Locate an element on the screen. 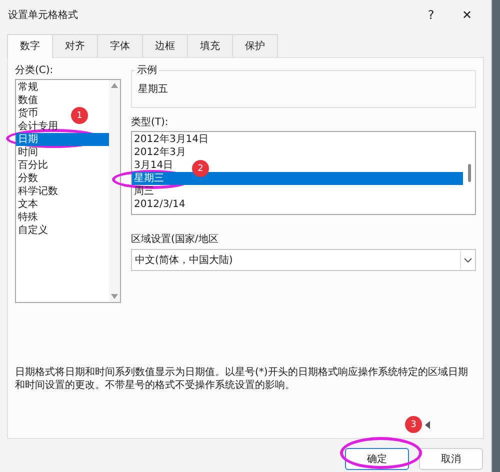  category-item: 特殊 is located at coordinates (28, 217).